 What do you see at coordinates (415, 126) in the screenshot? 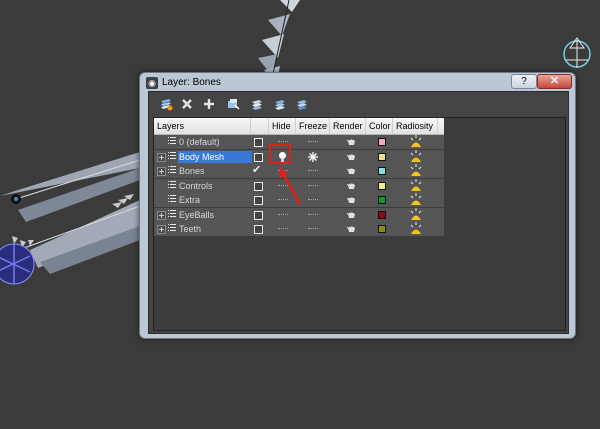
I see `header-radiosity: Radiosity` at bounding box center [415, 126].